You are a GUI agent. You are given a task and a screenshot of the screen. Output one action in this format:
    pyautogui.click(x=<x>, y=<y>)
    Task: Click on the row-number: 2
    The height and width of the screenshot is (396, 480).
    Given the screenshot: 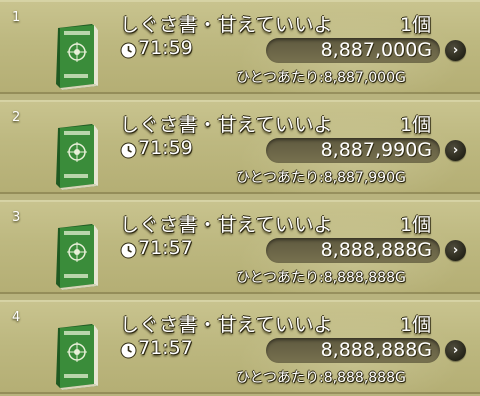 What is the action you would take?
    pyautogui.click(x=16, y=117)
    